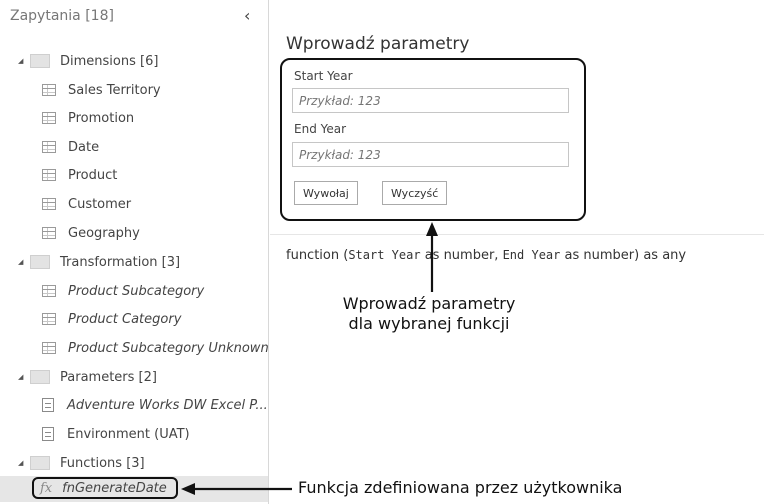 The width and height of the screenshot is (764, 504). What do you see at coordinates (100, 204) in the screenshot?
I see `query-label: Customer` at bounding box center [100, 204].